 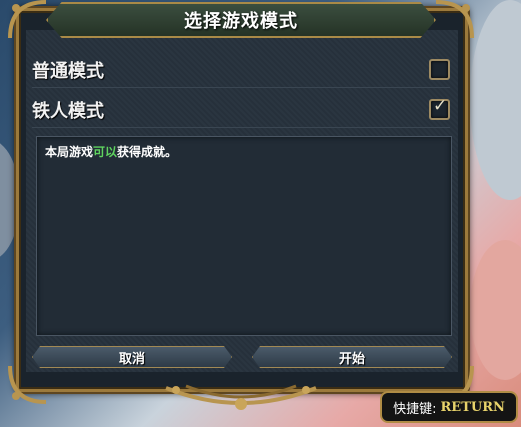 I want to click on info-highlight: 可以, so click(x=105, y=152).